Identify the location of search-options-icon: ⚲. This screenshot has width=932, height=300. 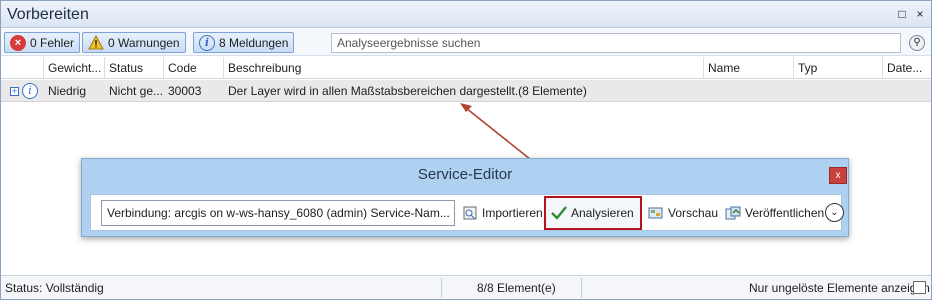
(917, 43).